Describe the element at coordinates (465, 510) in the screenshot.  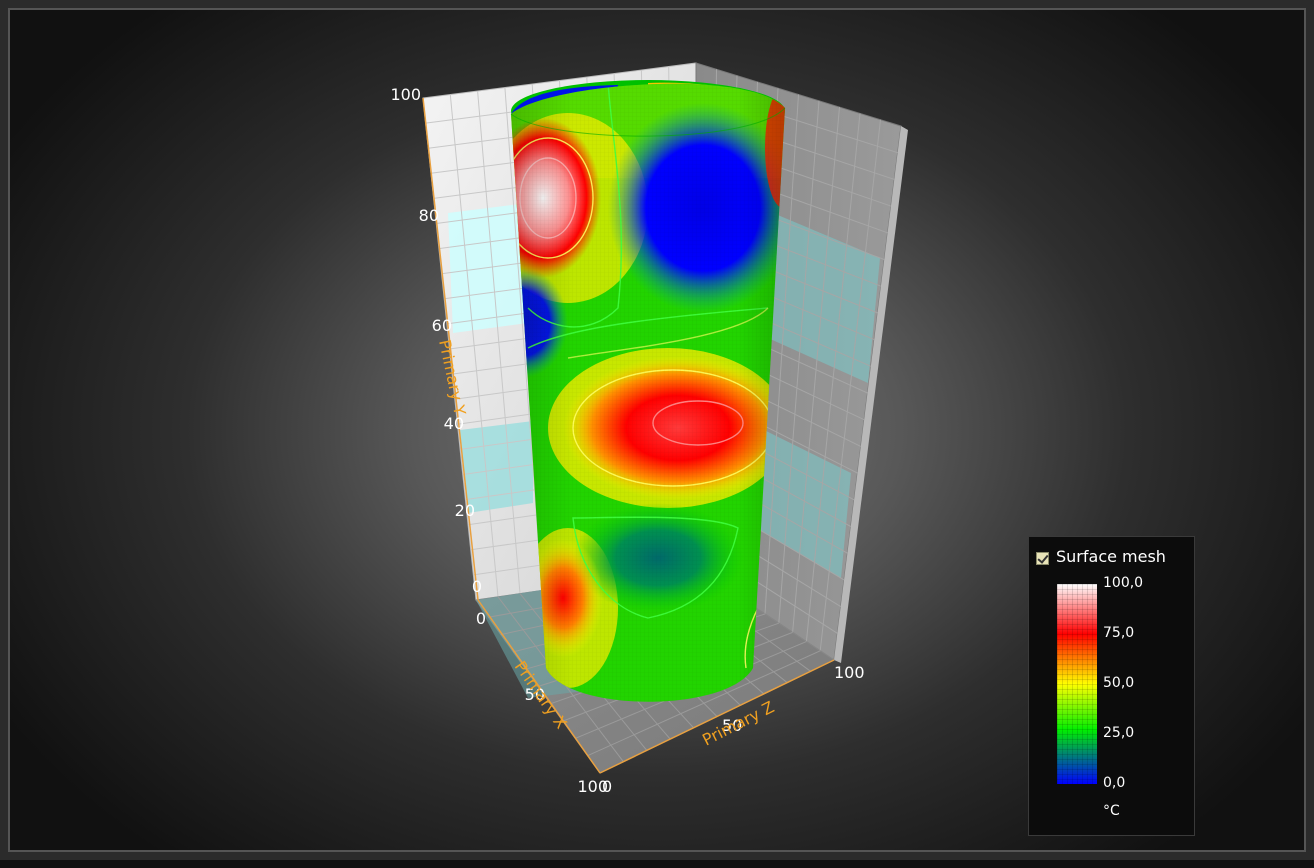
I see `y-tick-label: 20` at that location.